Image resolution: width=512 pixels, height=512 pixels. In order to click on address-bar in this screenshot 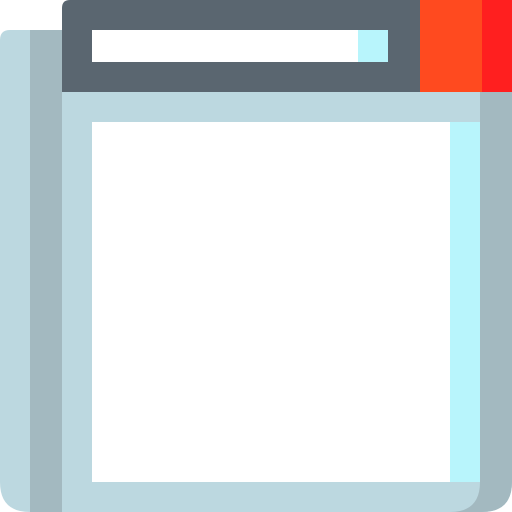, I will do `click(225, 46)`.